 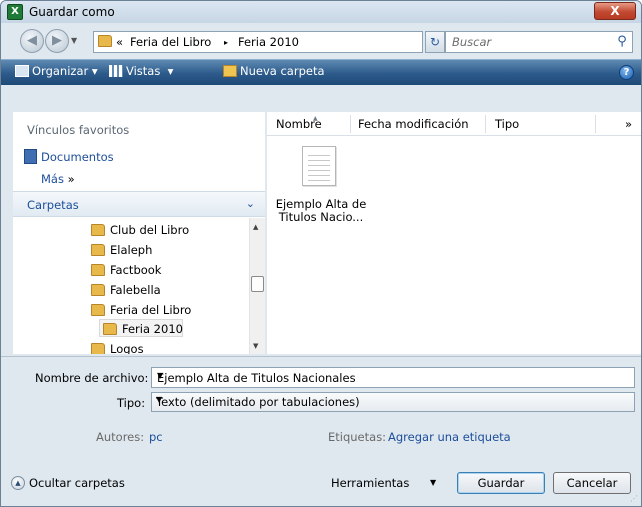 I want to click on excel-icon: X, so click(x=15, y=12).